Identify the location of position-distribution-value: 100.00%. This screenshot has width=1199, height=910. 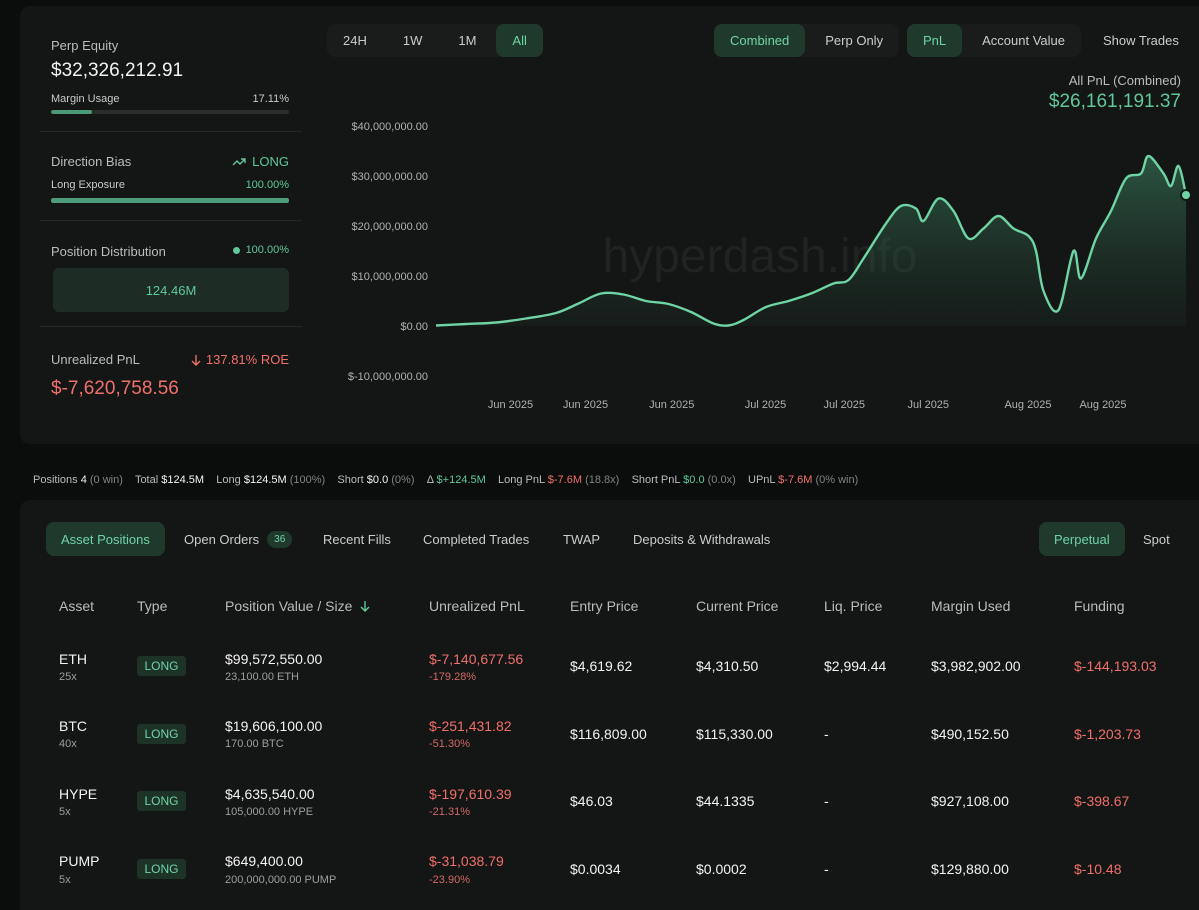
(267, 250).